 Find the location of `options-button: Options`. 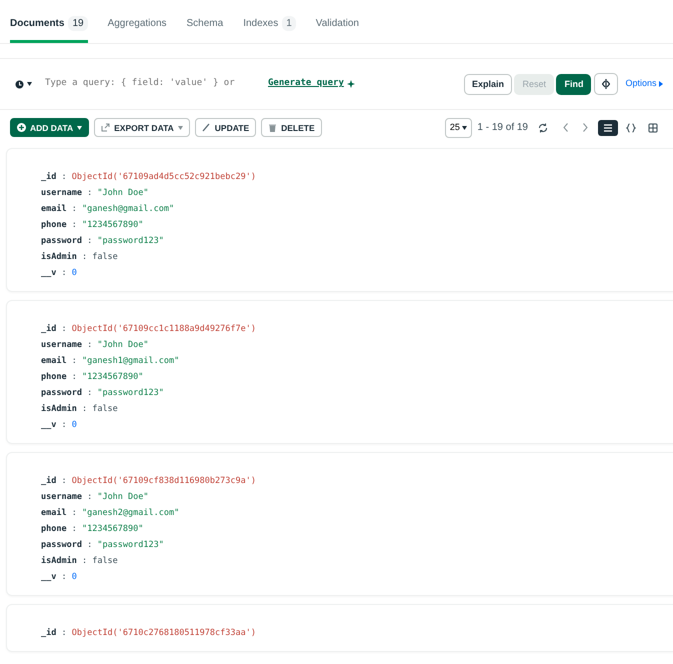

options-button: Options is located at coordinates (644, 84).